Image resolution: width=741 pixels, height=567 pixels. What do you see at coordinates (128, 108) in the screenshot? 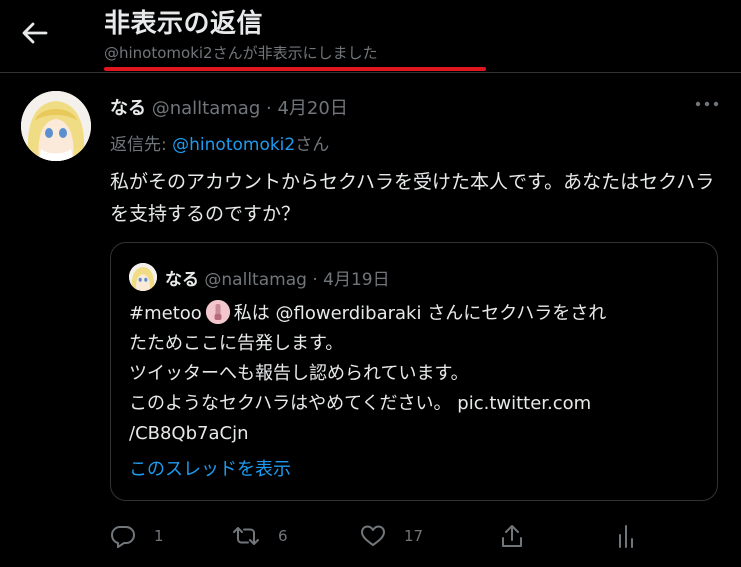
I see `author-name: なる` at bounding box center [128, 108].